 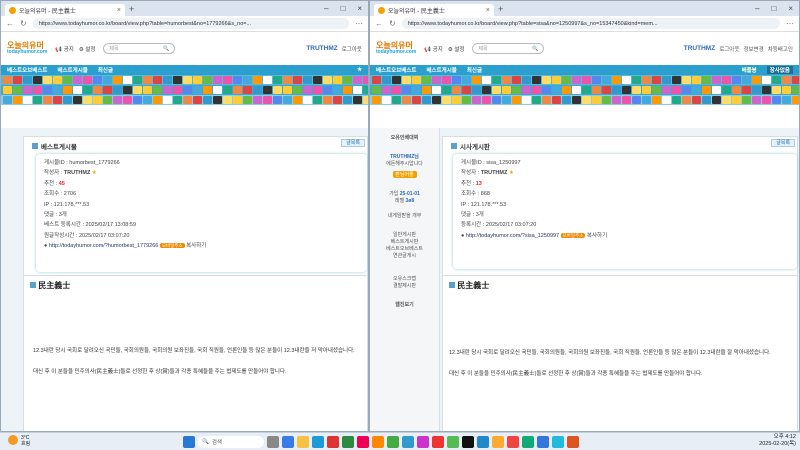 What do you see at coordinates (404, 156) in the screenshot?
I see `sidebar-user: TRUTHMZ님` at bounding box center [404, 156].